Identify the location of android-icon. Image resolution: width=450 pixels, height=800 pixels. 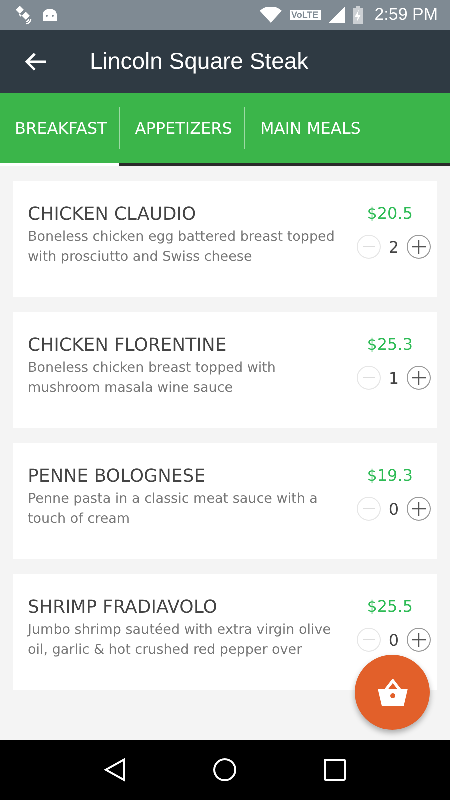
(50, 15).